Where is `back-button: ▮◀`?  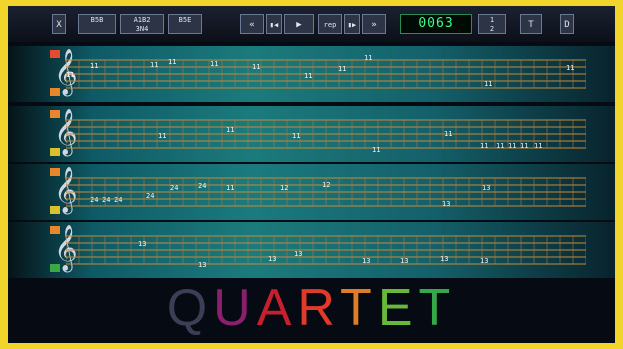 back-button: ▮◀ is located at coordinates (274, 24).